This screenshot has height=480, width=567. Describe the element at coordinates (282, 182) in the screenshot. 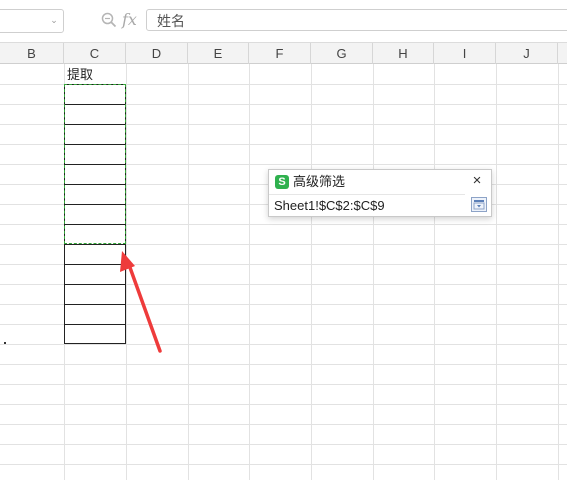

I see `app-logo-icon: S` at that location.